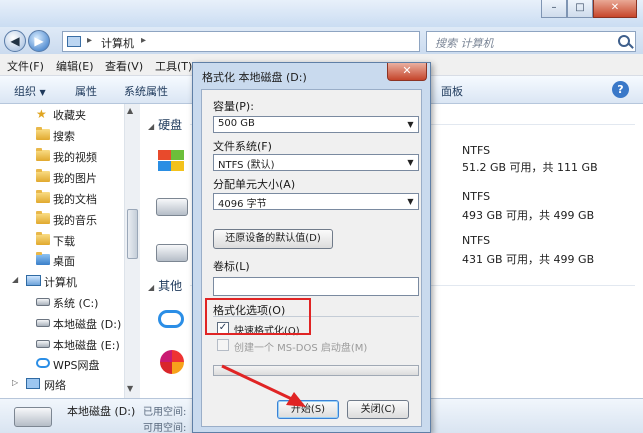 The image size is (643, 433). I want to click on filesystem-label: 文件系统(F), so click(242, 146).